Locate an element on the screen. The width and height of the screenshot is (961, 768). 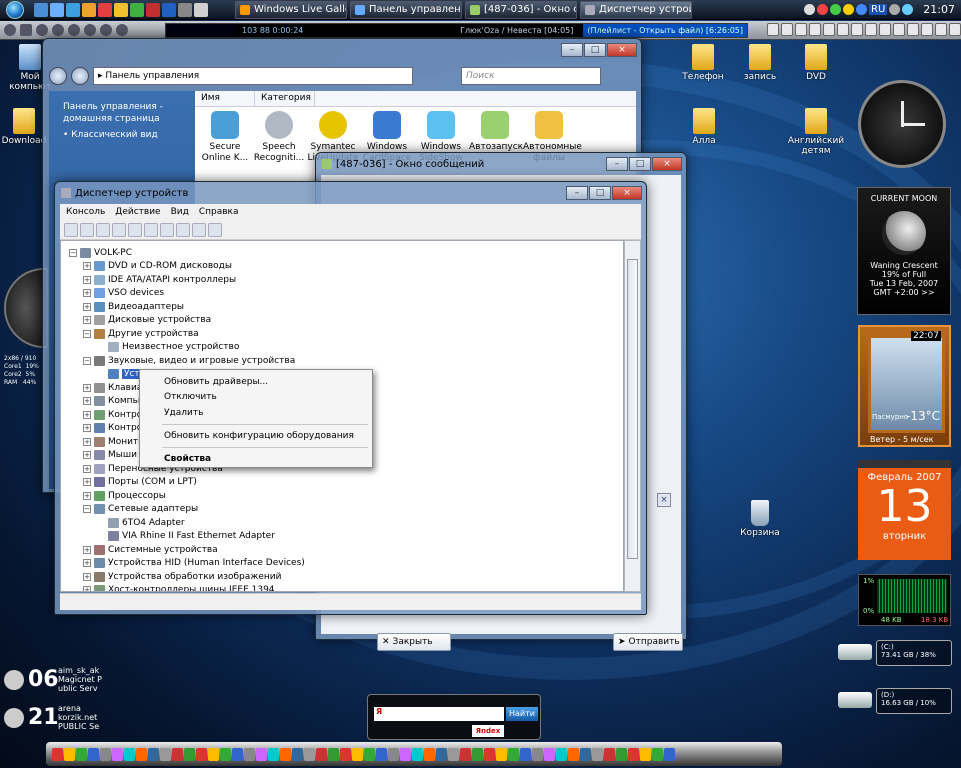
menu-action: Действие is located at coordinates (137, 212).